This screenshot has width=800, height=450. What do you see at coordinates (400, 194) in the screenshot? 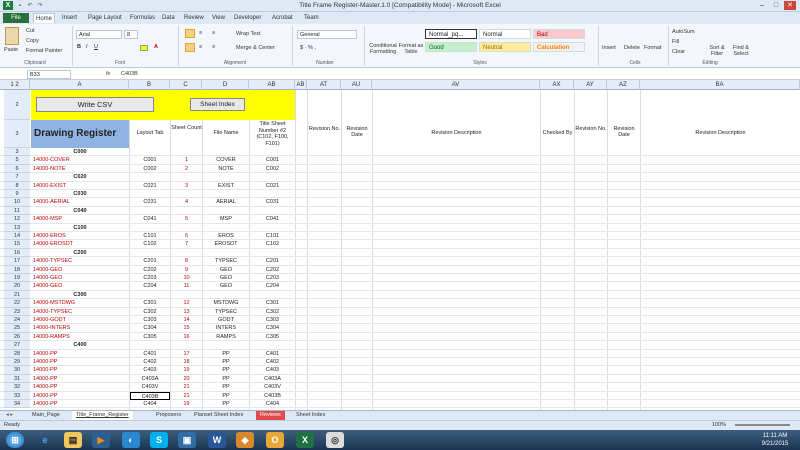
I see `table-row: 9 C030` at bounding box center [400, 194].